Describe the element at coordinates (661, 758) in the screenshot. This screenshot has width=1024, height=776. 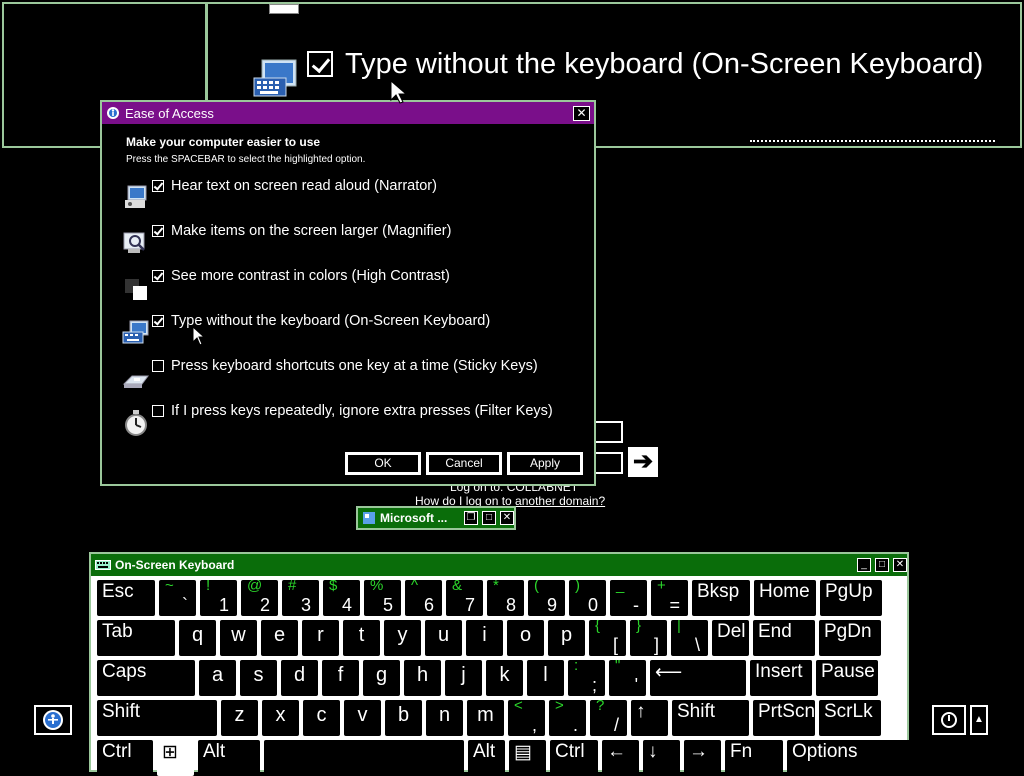
I see `osk-key: ↓` at that location.